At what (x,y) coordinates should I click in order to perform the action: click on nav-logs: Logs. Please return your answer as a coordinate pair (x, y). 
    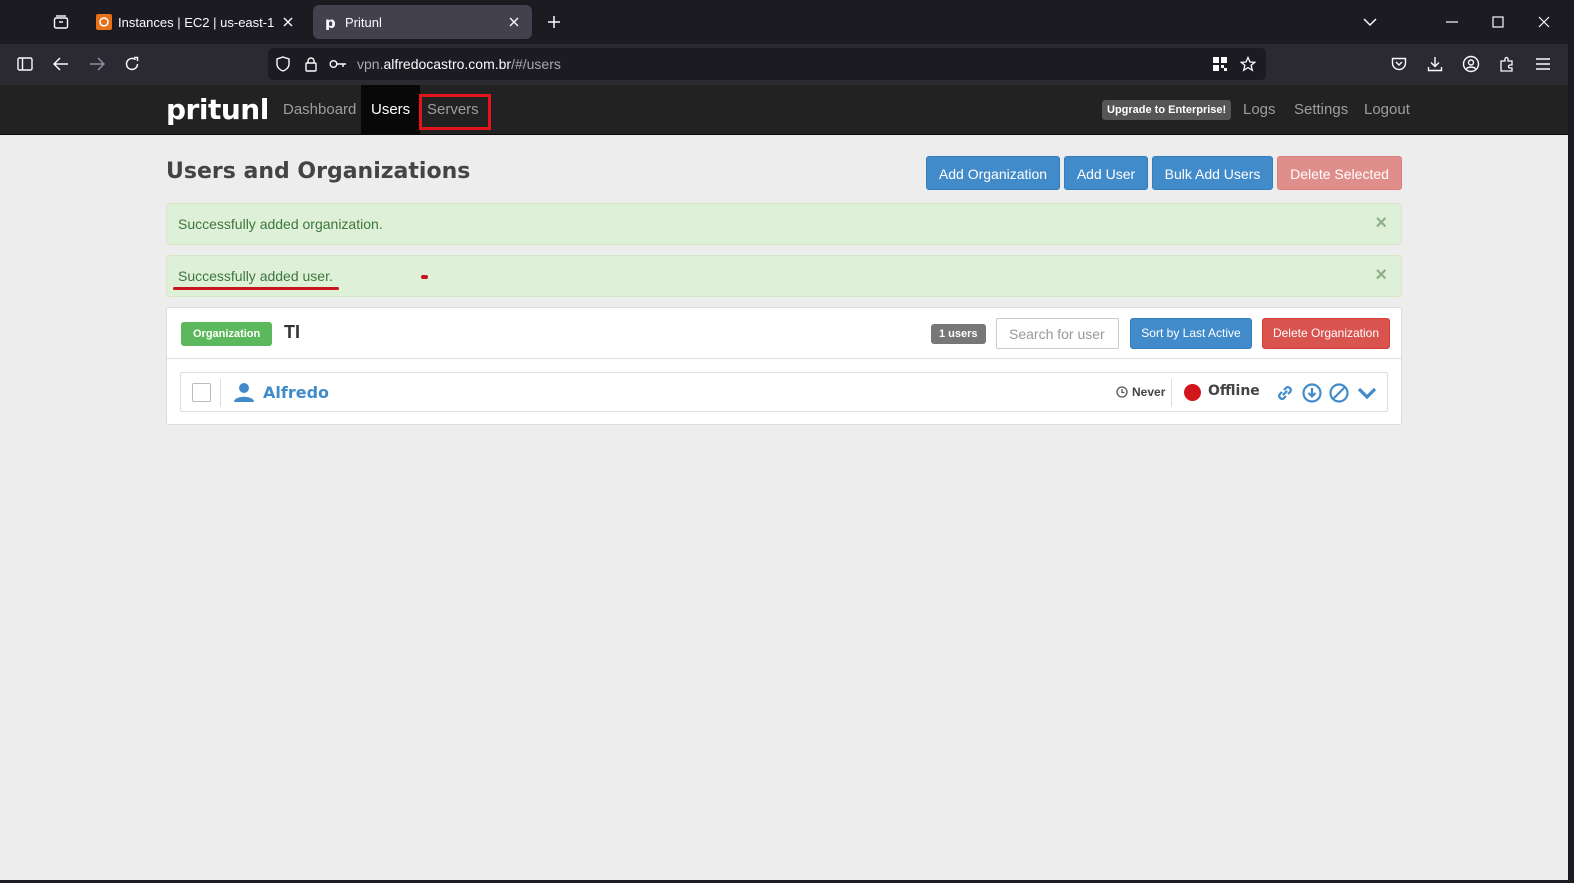
    Looking at the image, I should click on (1259, 110).